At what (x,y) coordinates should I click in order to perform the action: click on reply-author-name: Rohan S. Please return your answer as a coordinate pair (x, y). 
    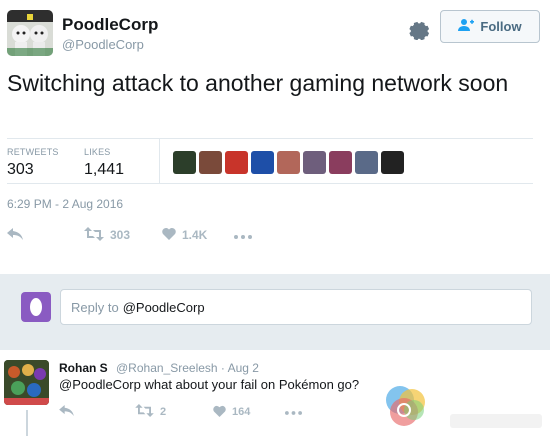
    Looking at the image, I should click on (83, 368).